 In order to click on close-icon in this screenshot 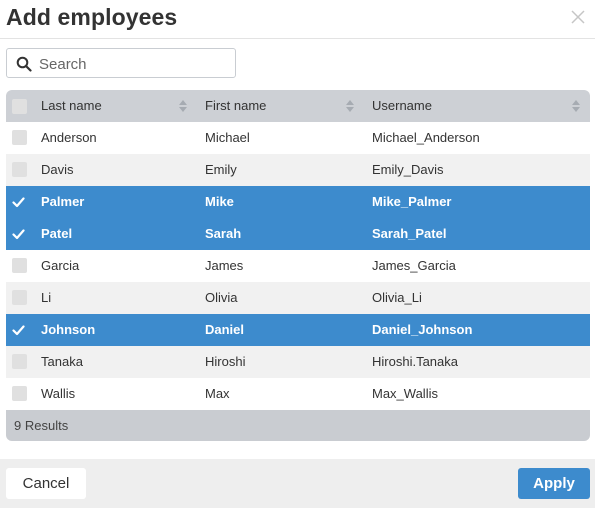, I will do `click(578, 17)`.